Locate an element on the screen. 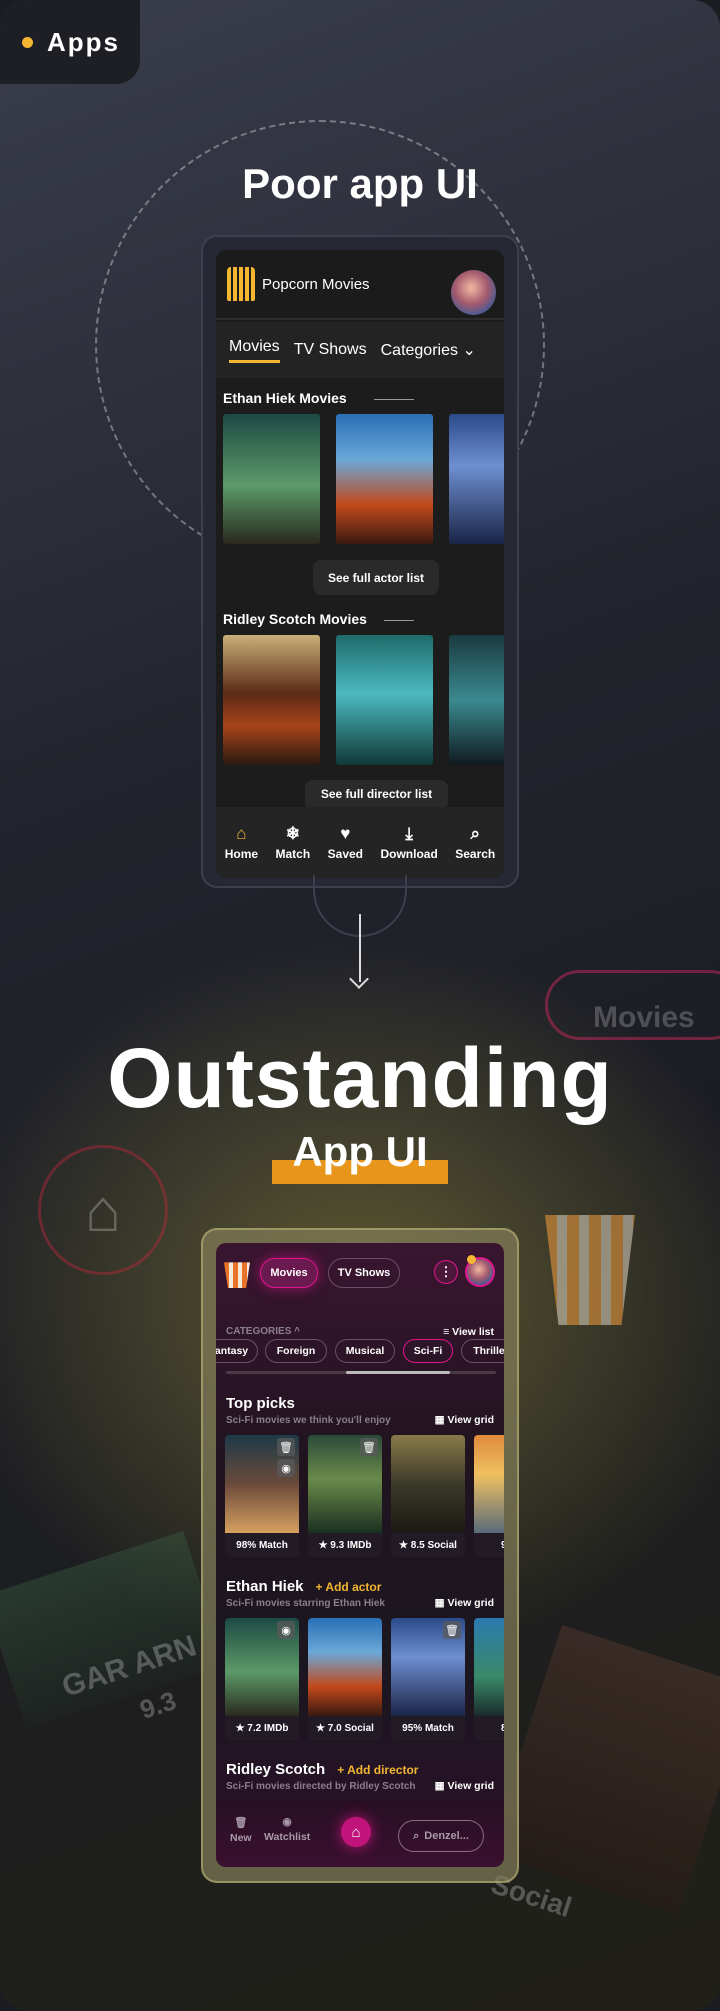 The width and height of the screenshot is (720, 2011). chip-fantasy: antasy is located at coordinates (237, 1351).